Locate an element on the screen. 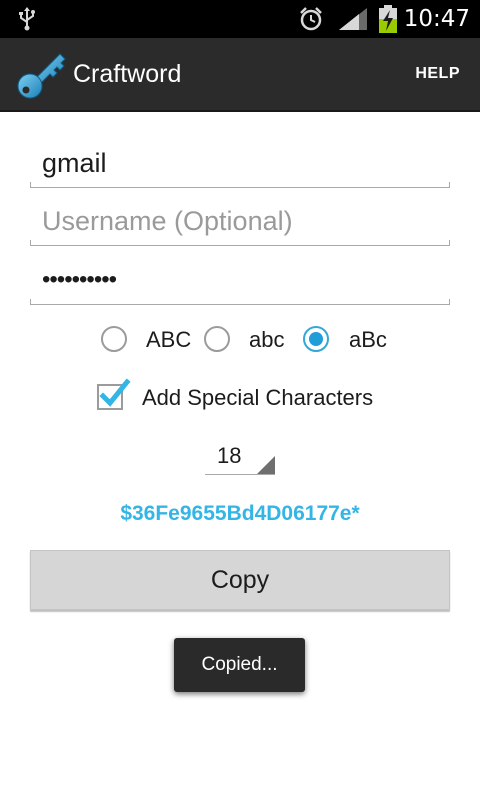  help-button: HELP is located at coordinates (437, 74).